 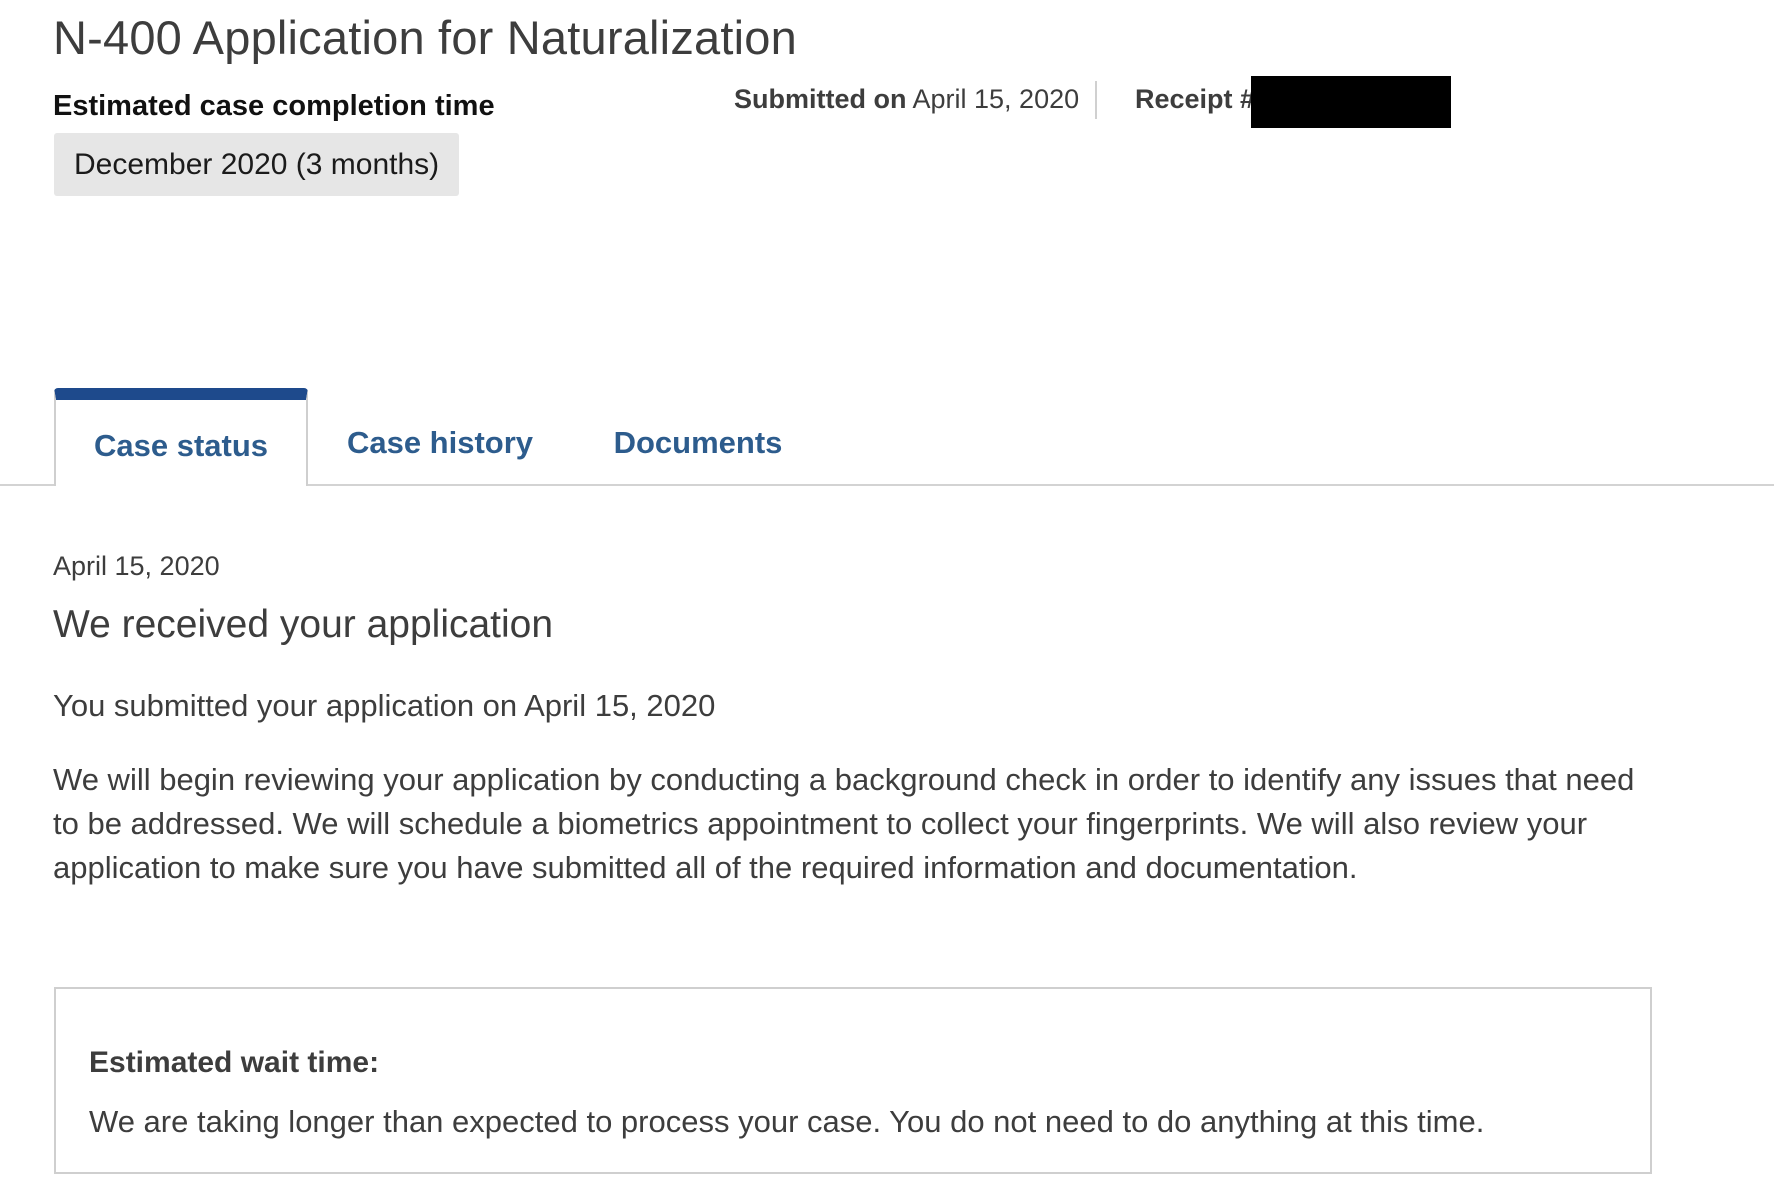 I want to click on completion-time-value: December 2020 (3 months), so click(x=257, y=164).